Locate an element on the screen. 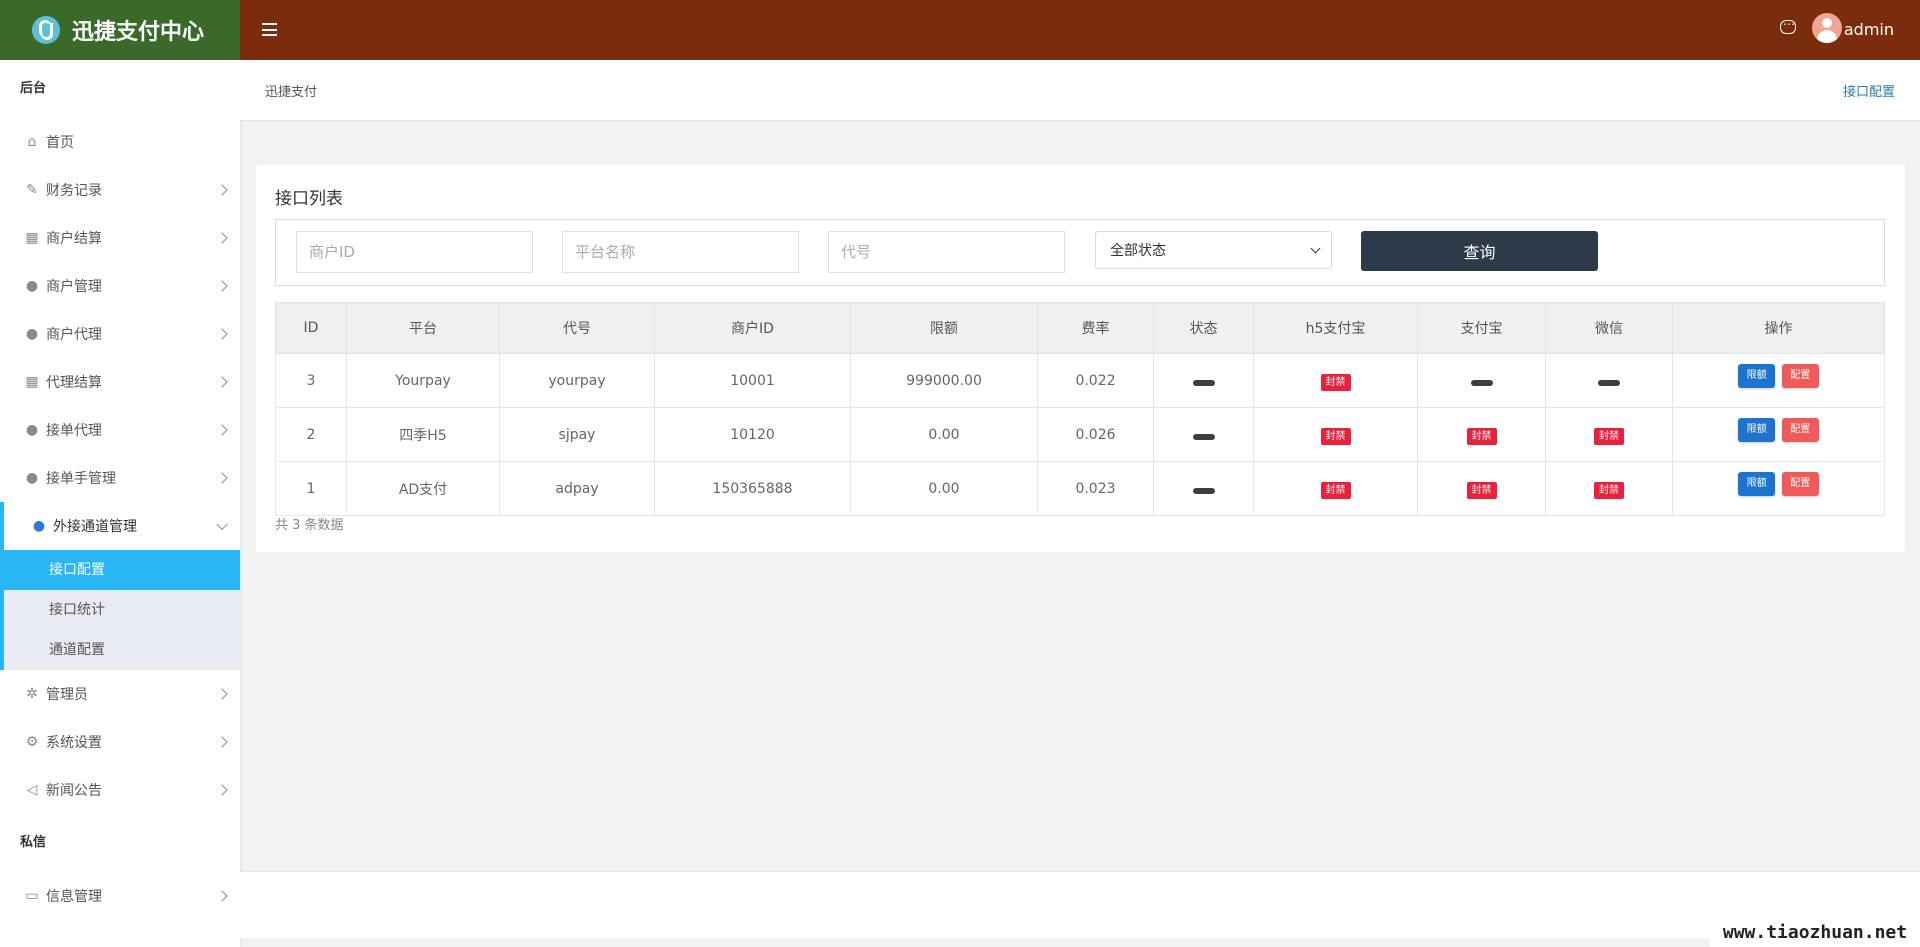  filter-bar: 全部状态 查询 is located at coordinates (1080, 252).